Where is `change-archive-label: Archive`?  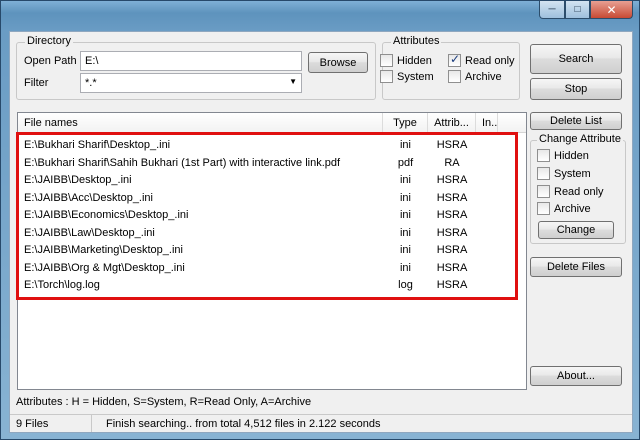
change-archive-label: Archive is located at coordinates (572, 208).